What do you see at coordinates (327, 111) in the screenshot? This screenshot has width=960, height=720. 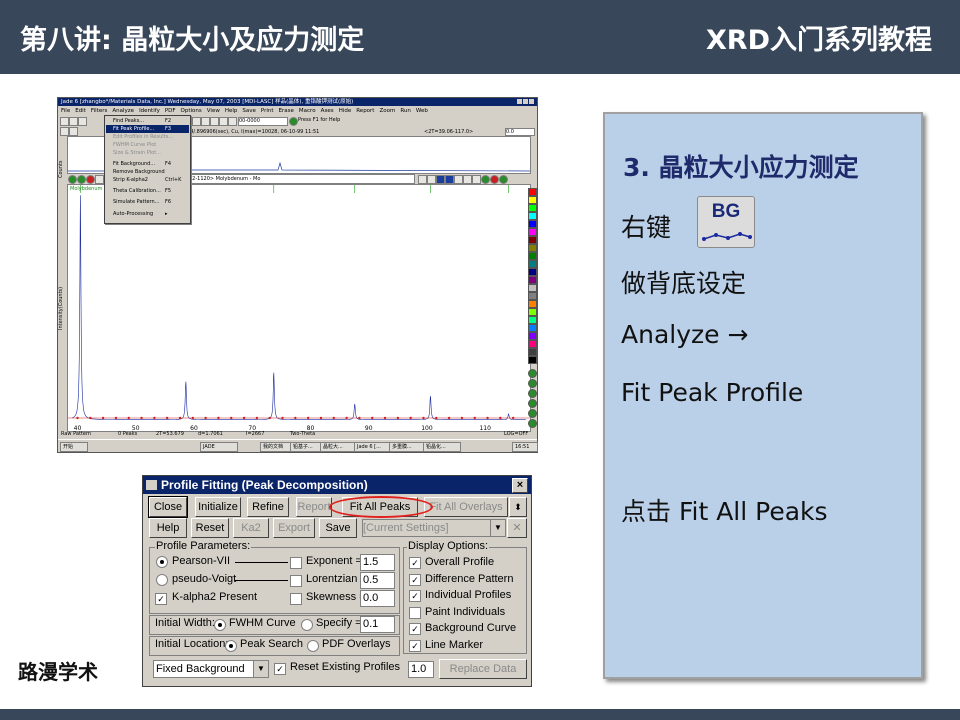 I see `menu-item: Axes` at bounding box center [327, 111].